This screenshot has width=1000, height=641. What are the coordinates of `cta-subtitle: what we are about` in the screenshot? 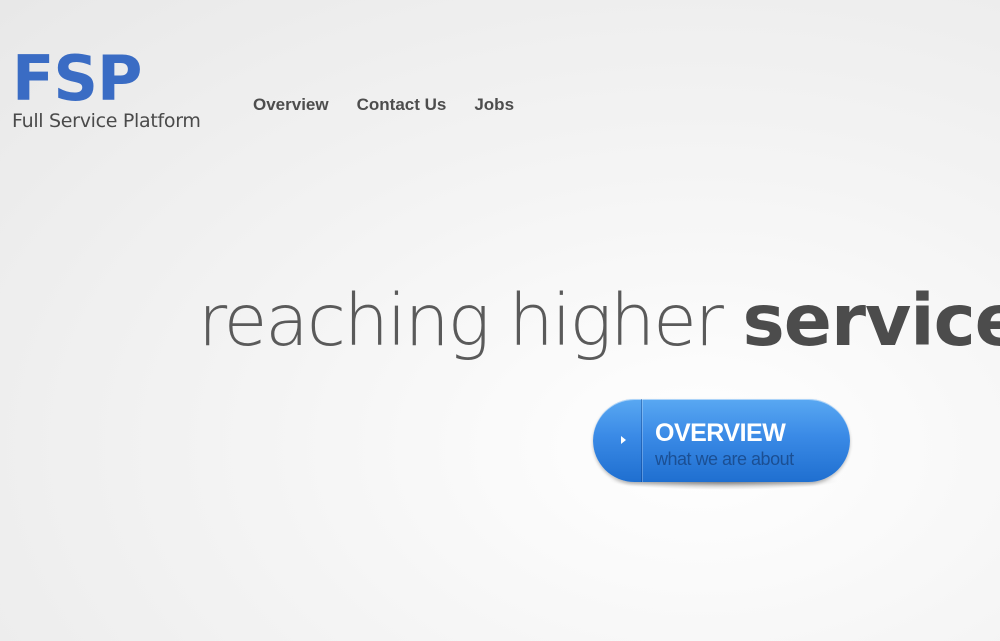 It's located at (724, 459).